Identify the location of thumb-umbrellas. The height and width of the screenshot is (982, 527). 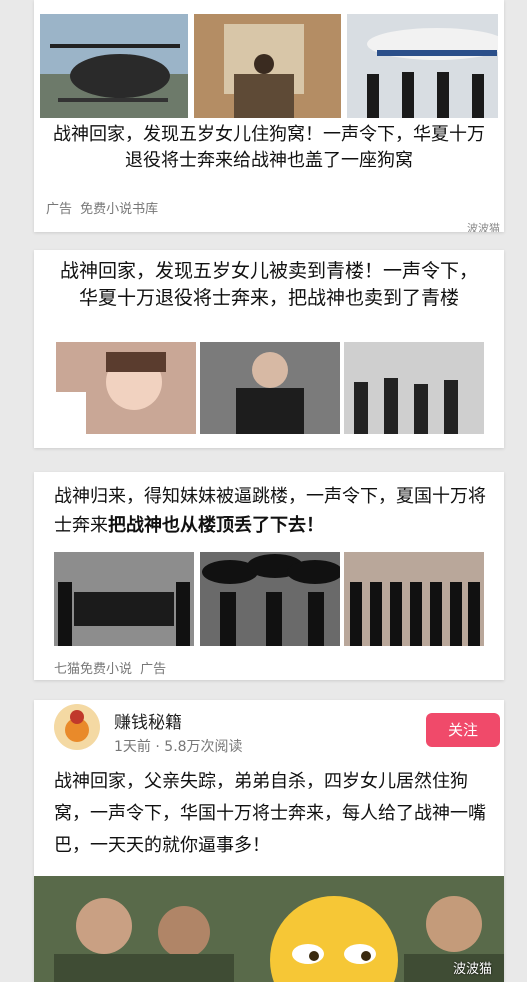
(270, 599).